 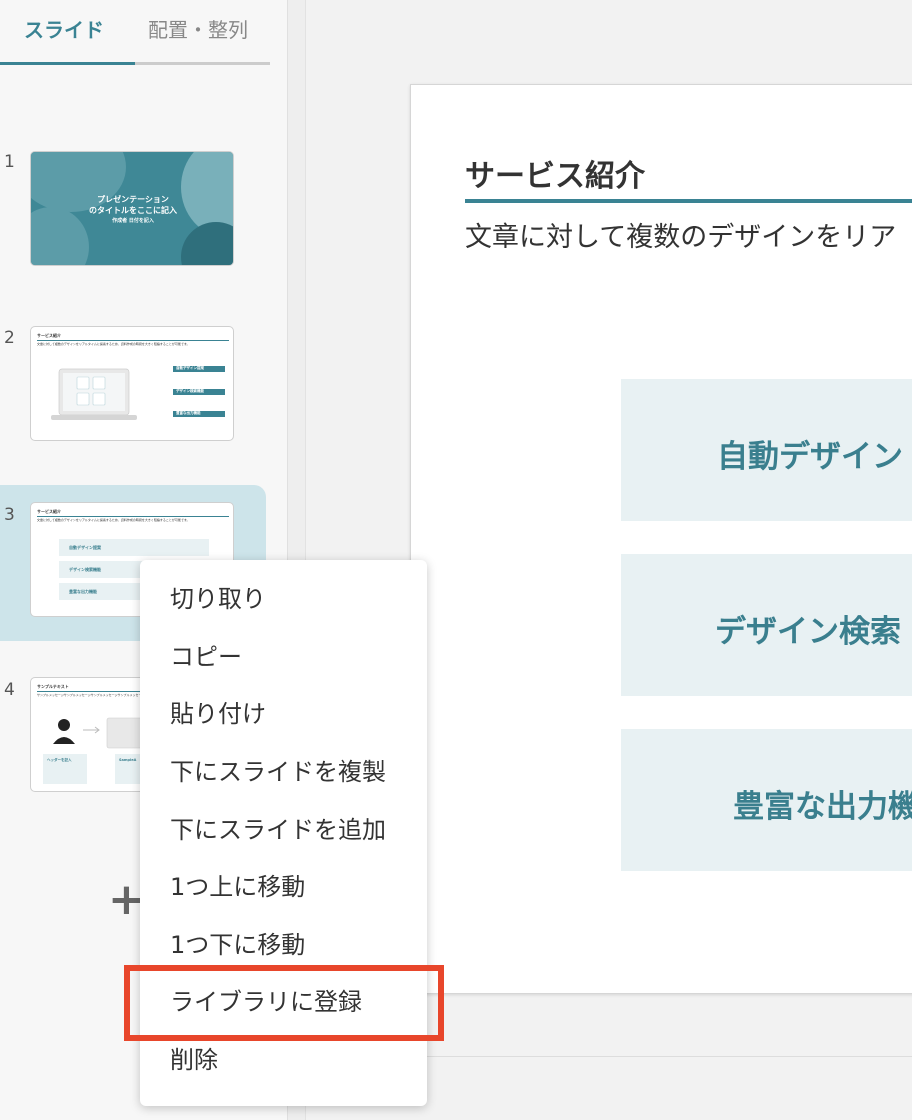 I want to click on menu-item-paste: 貼り付け, so click(x=218, y=714).